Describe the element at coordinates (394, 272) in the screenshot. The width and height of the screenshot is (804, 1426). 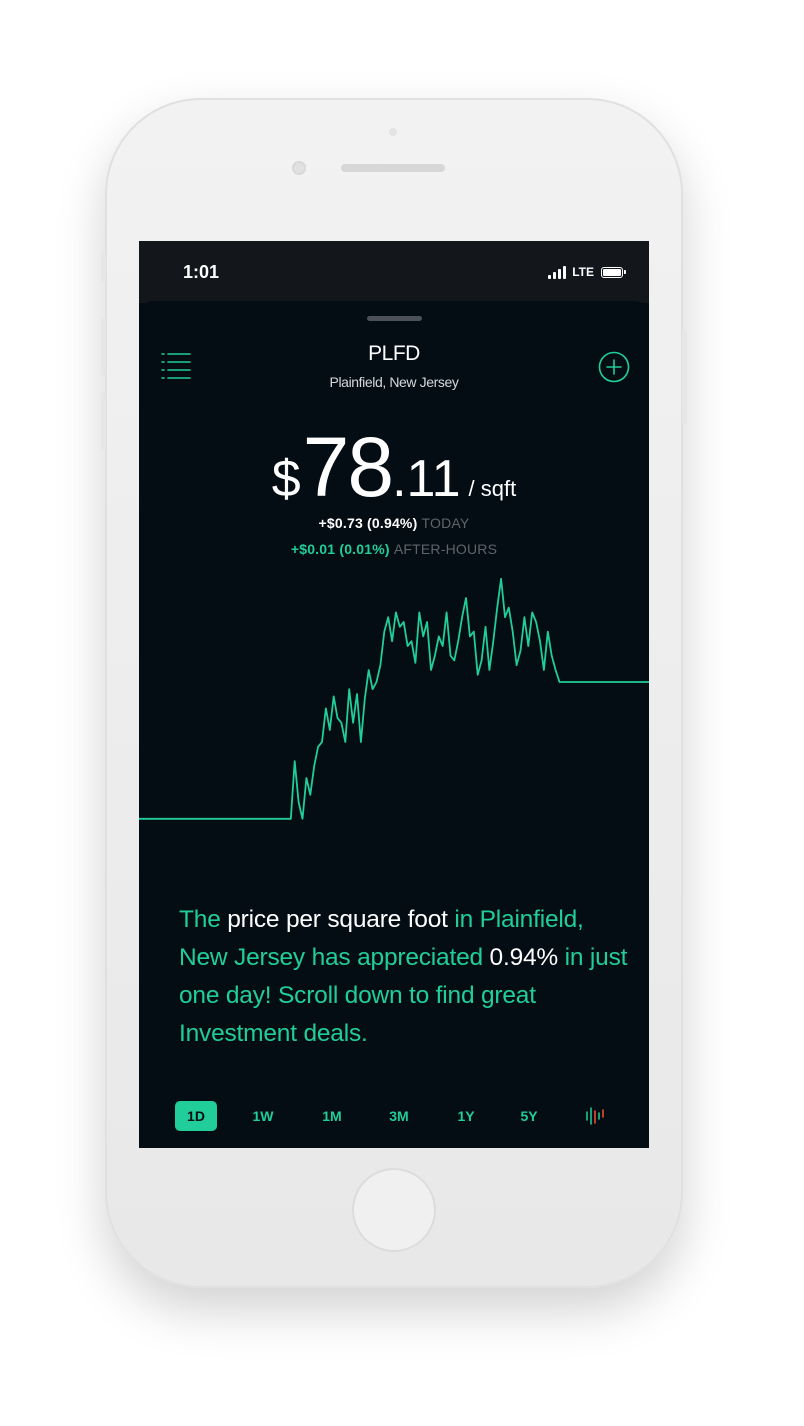
I see `status-bar: 1:01 LTE` at that location.